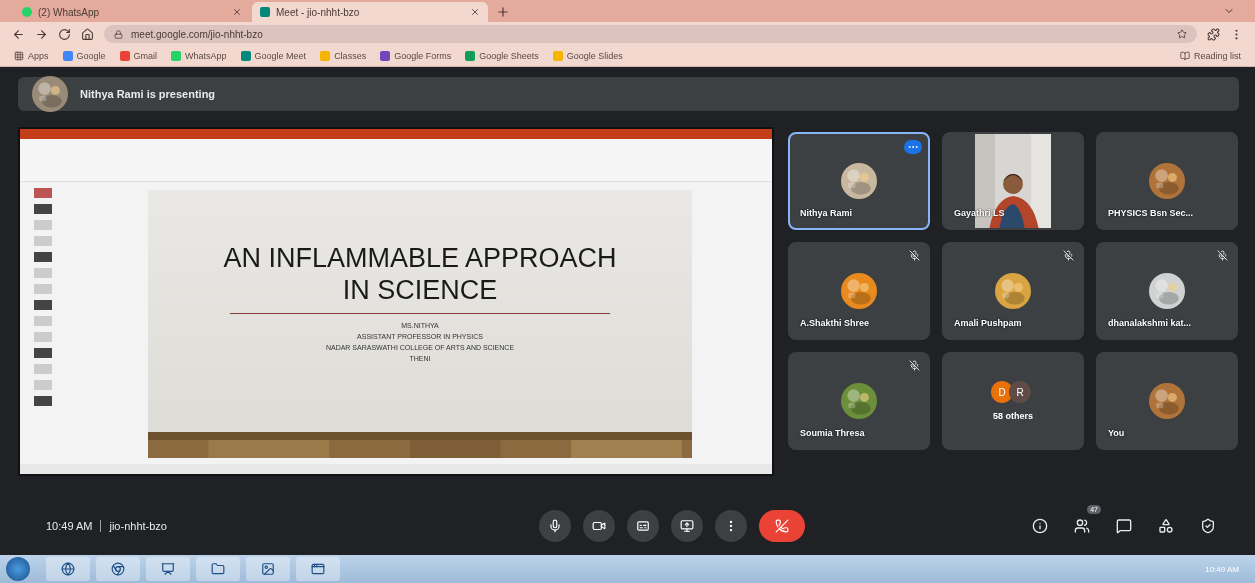  What do you see at coordinates (416, 56) in the screenshot?
I see `bookmark-link: Google Forms` at bounding box center [416, 56].